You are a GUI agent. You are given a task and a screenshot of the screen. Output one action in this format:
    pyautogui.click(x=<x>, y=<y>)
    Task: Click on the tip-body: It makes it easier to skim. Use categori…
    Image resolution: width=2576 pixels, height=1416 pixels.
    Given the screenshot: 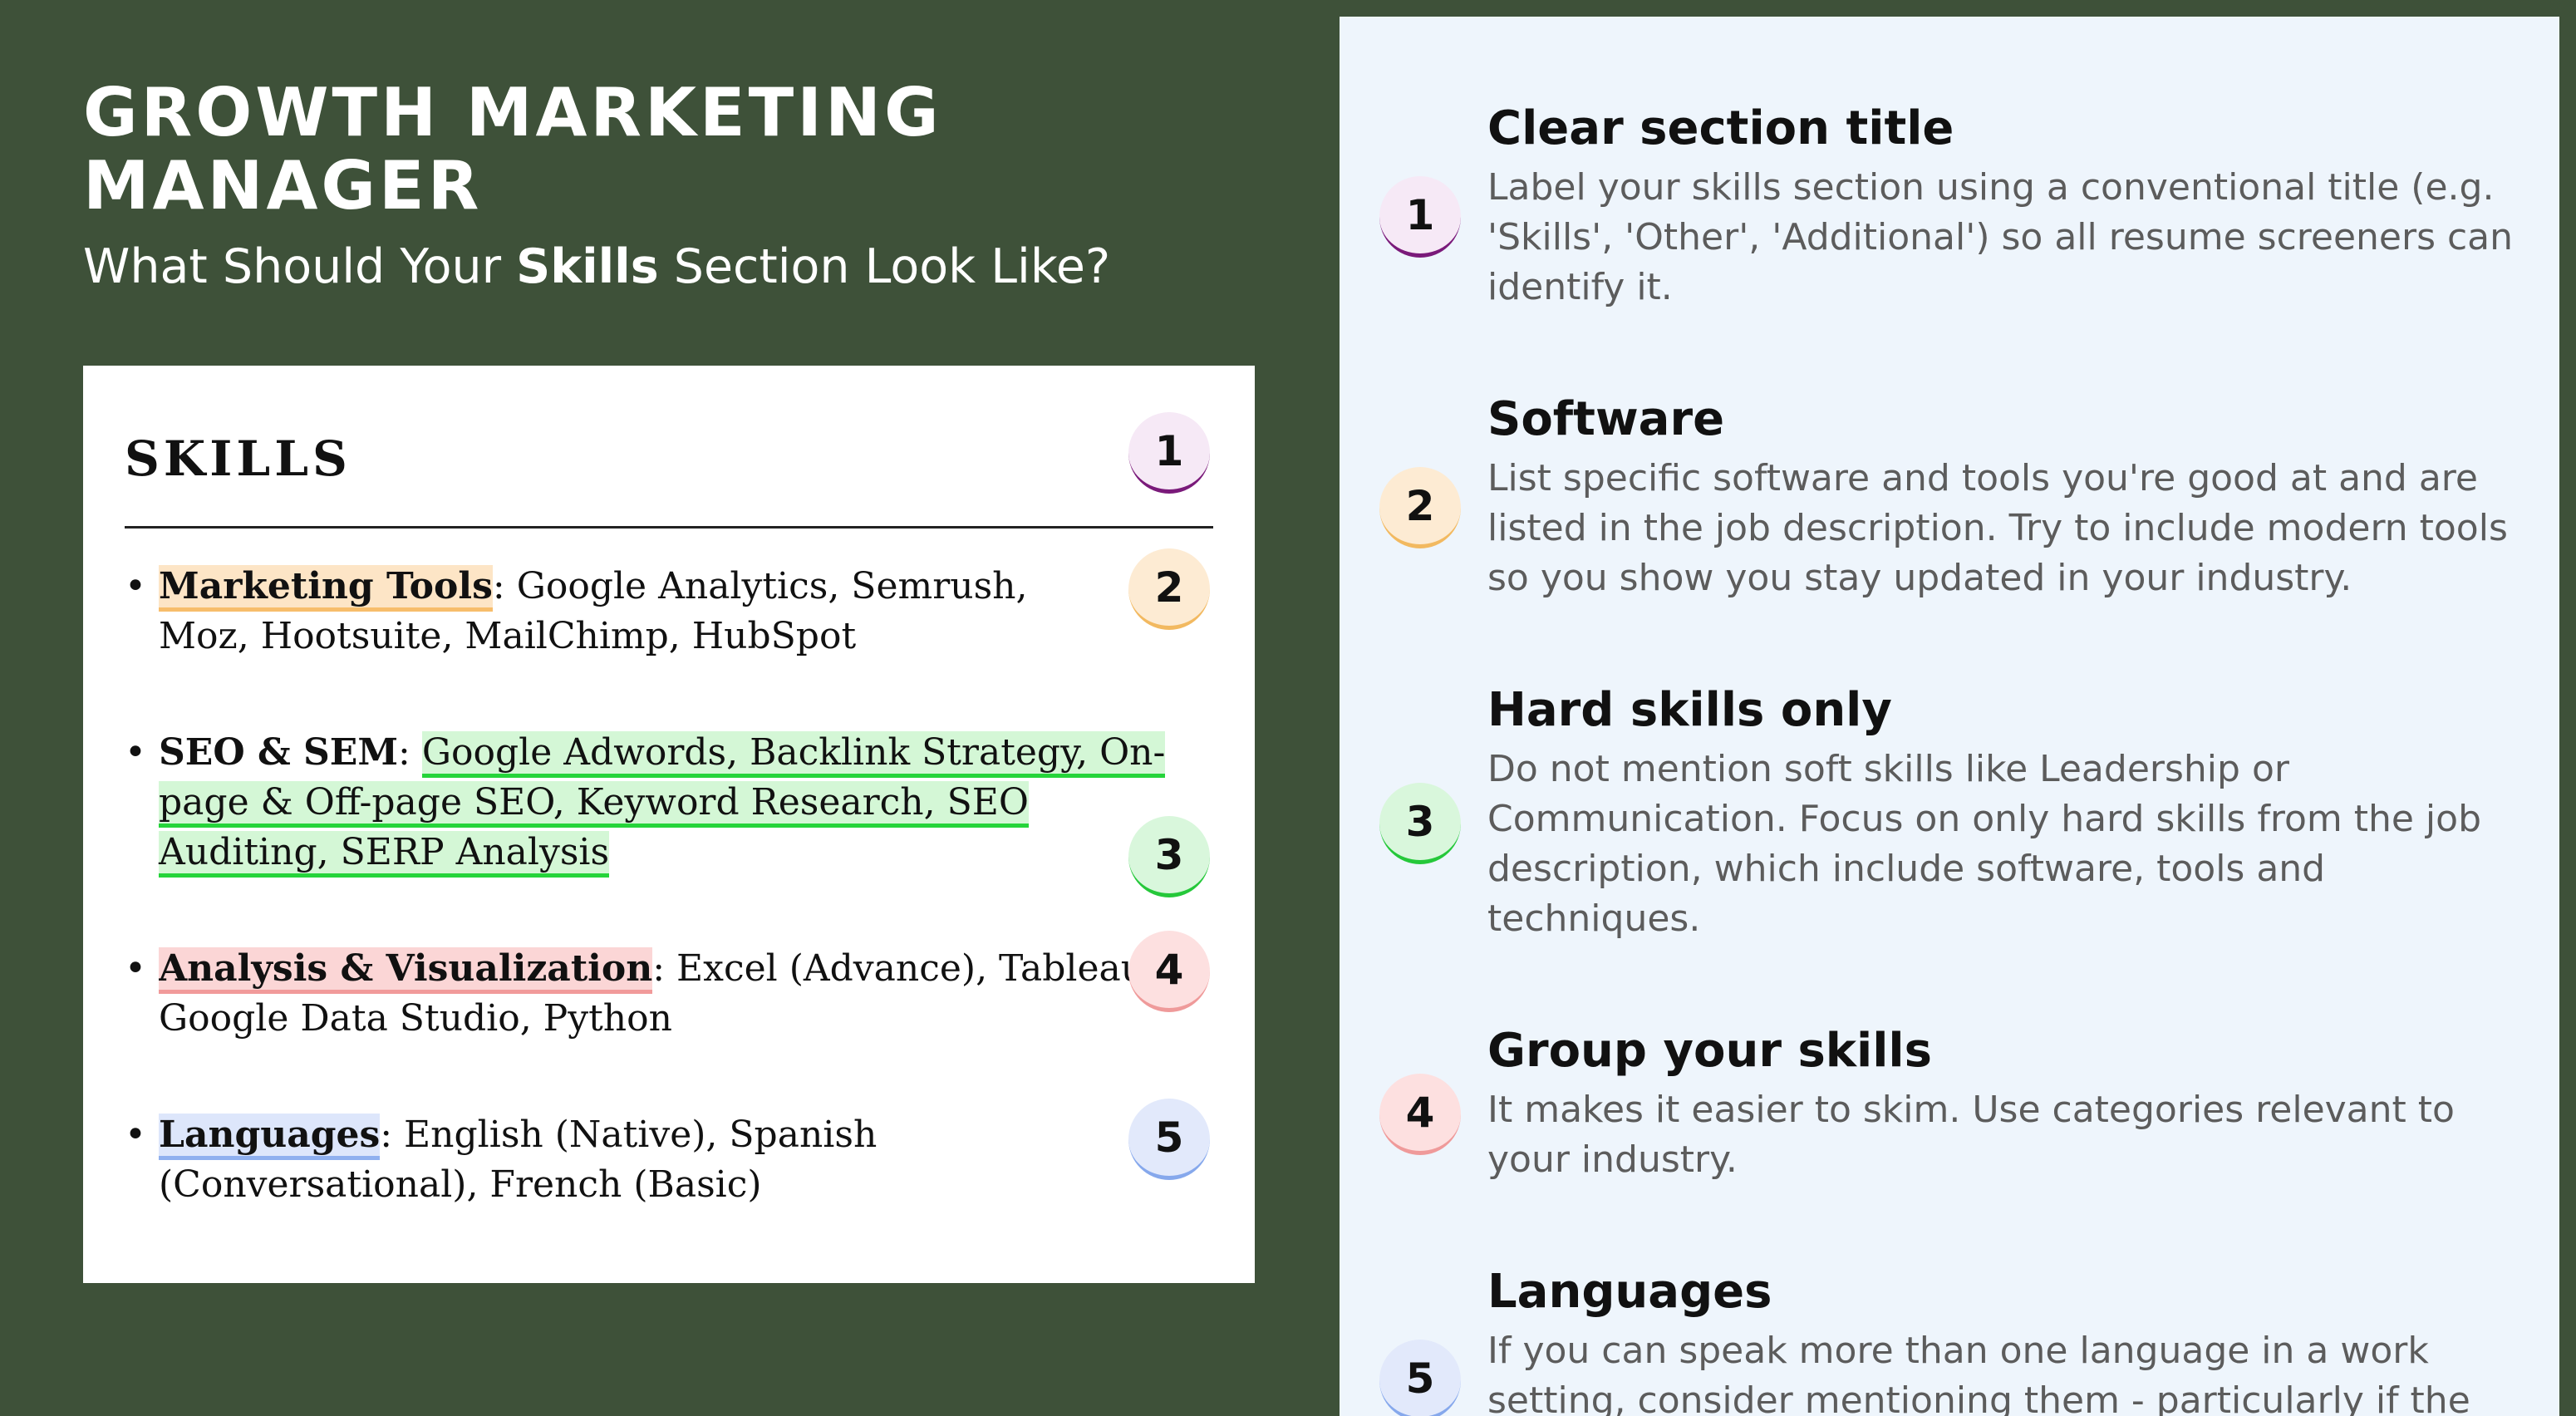 What is the action you would take?
    pyautogui.click(x=1971, y=1135)
    